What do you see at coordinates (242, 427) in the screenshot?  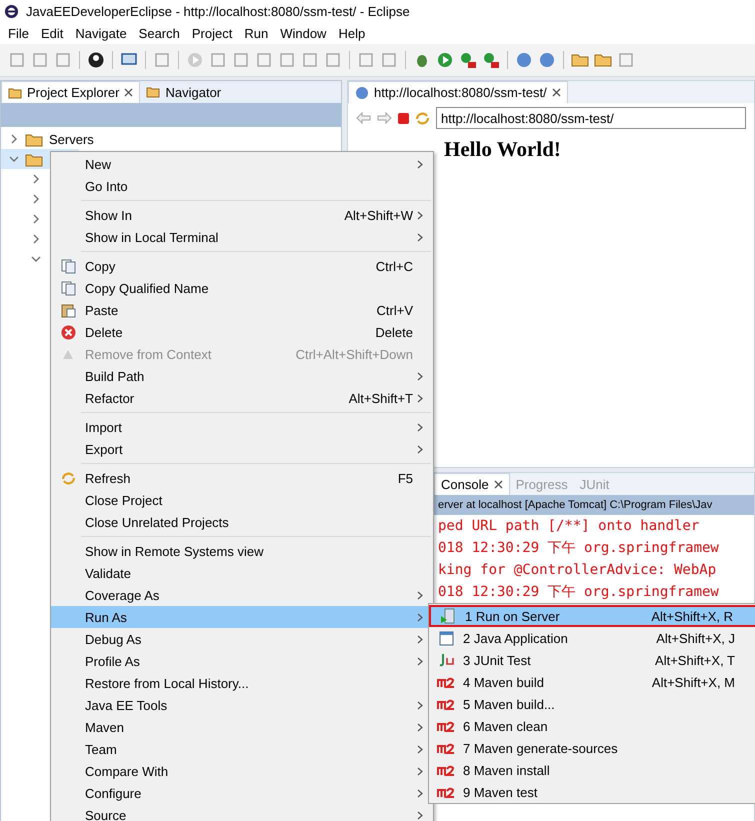 I see `menu-item: Import` at bounding box center [242, 427].